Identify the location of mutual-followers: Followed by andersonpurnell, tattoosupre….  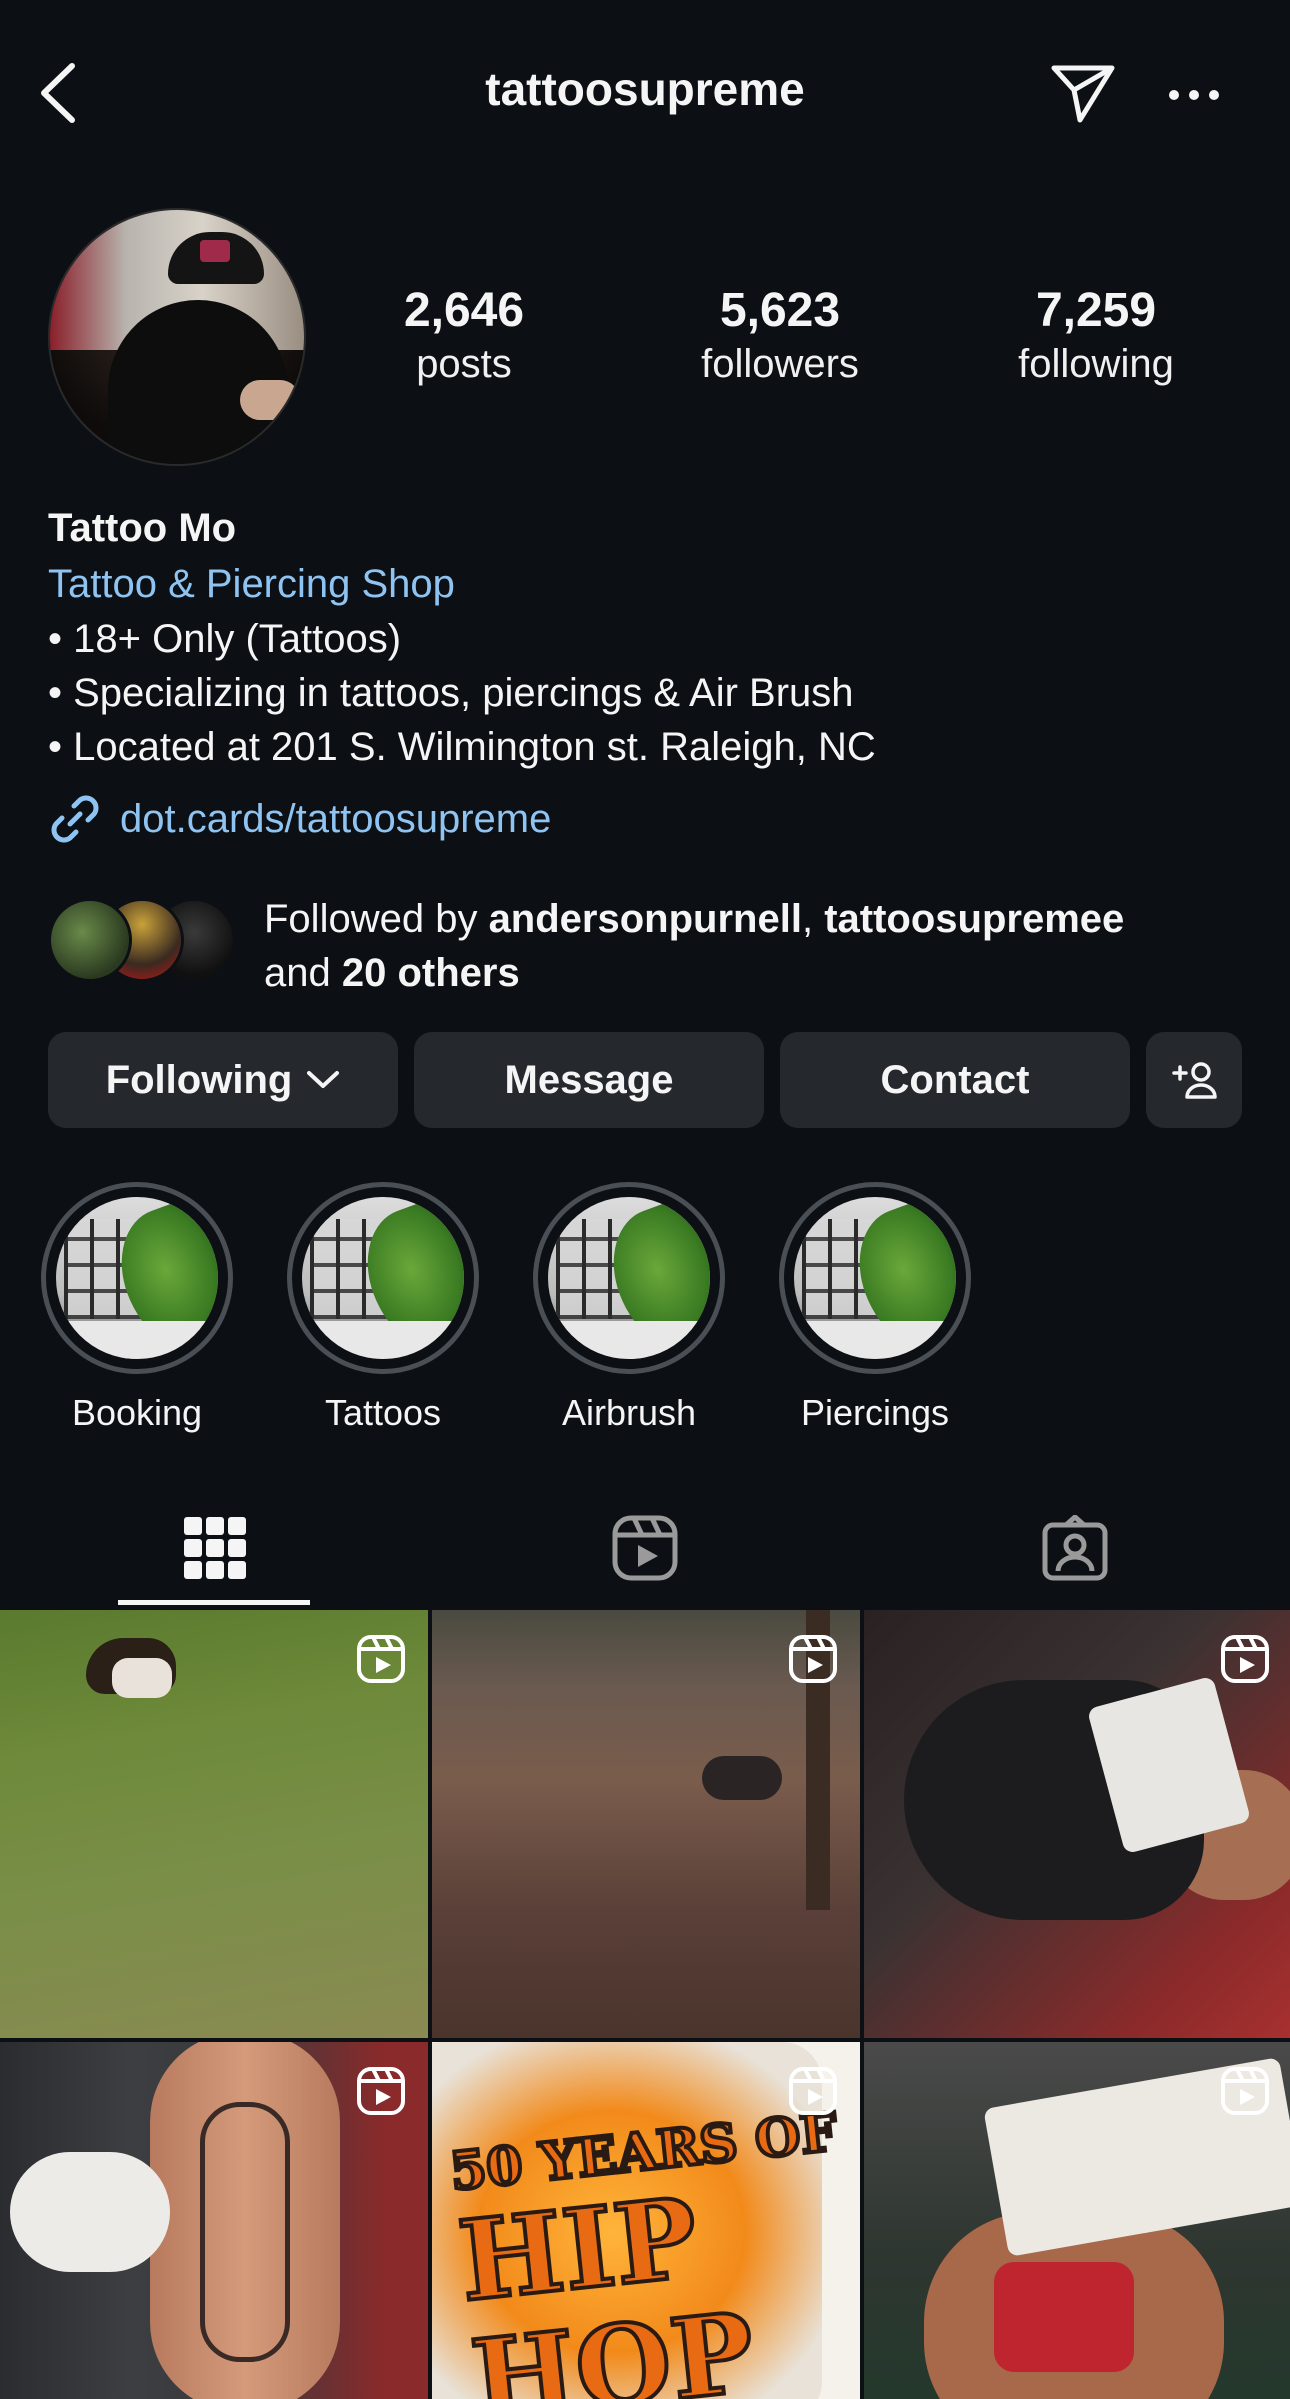
(658, 947).